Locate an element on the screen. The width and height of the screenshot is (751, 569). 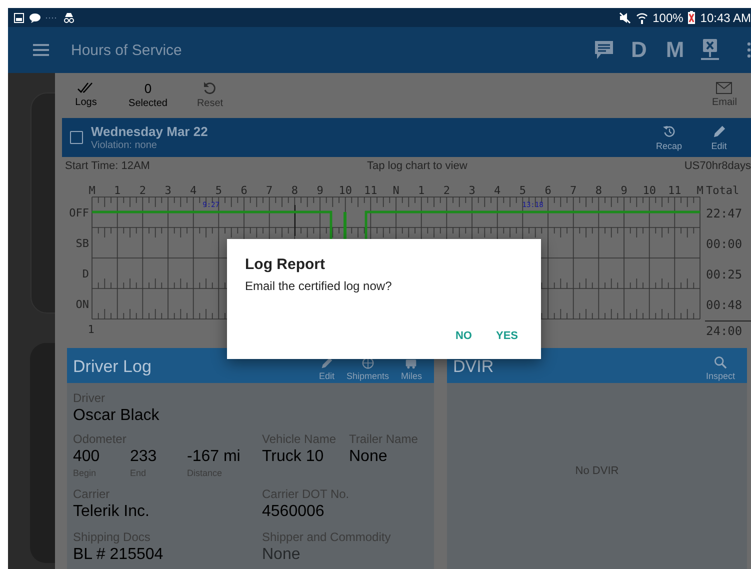
card-action-button: Miles is located at coordinates (411, 368).